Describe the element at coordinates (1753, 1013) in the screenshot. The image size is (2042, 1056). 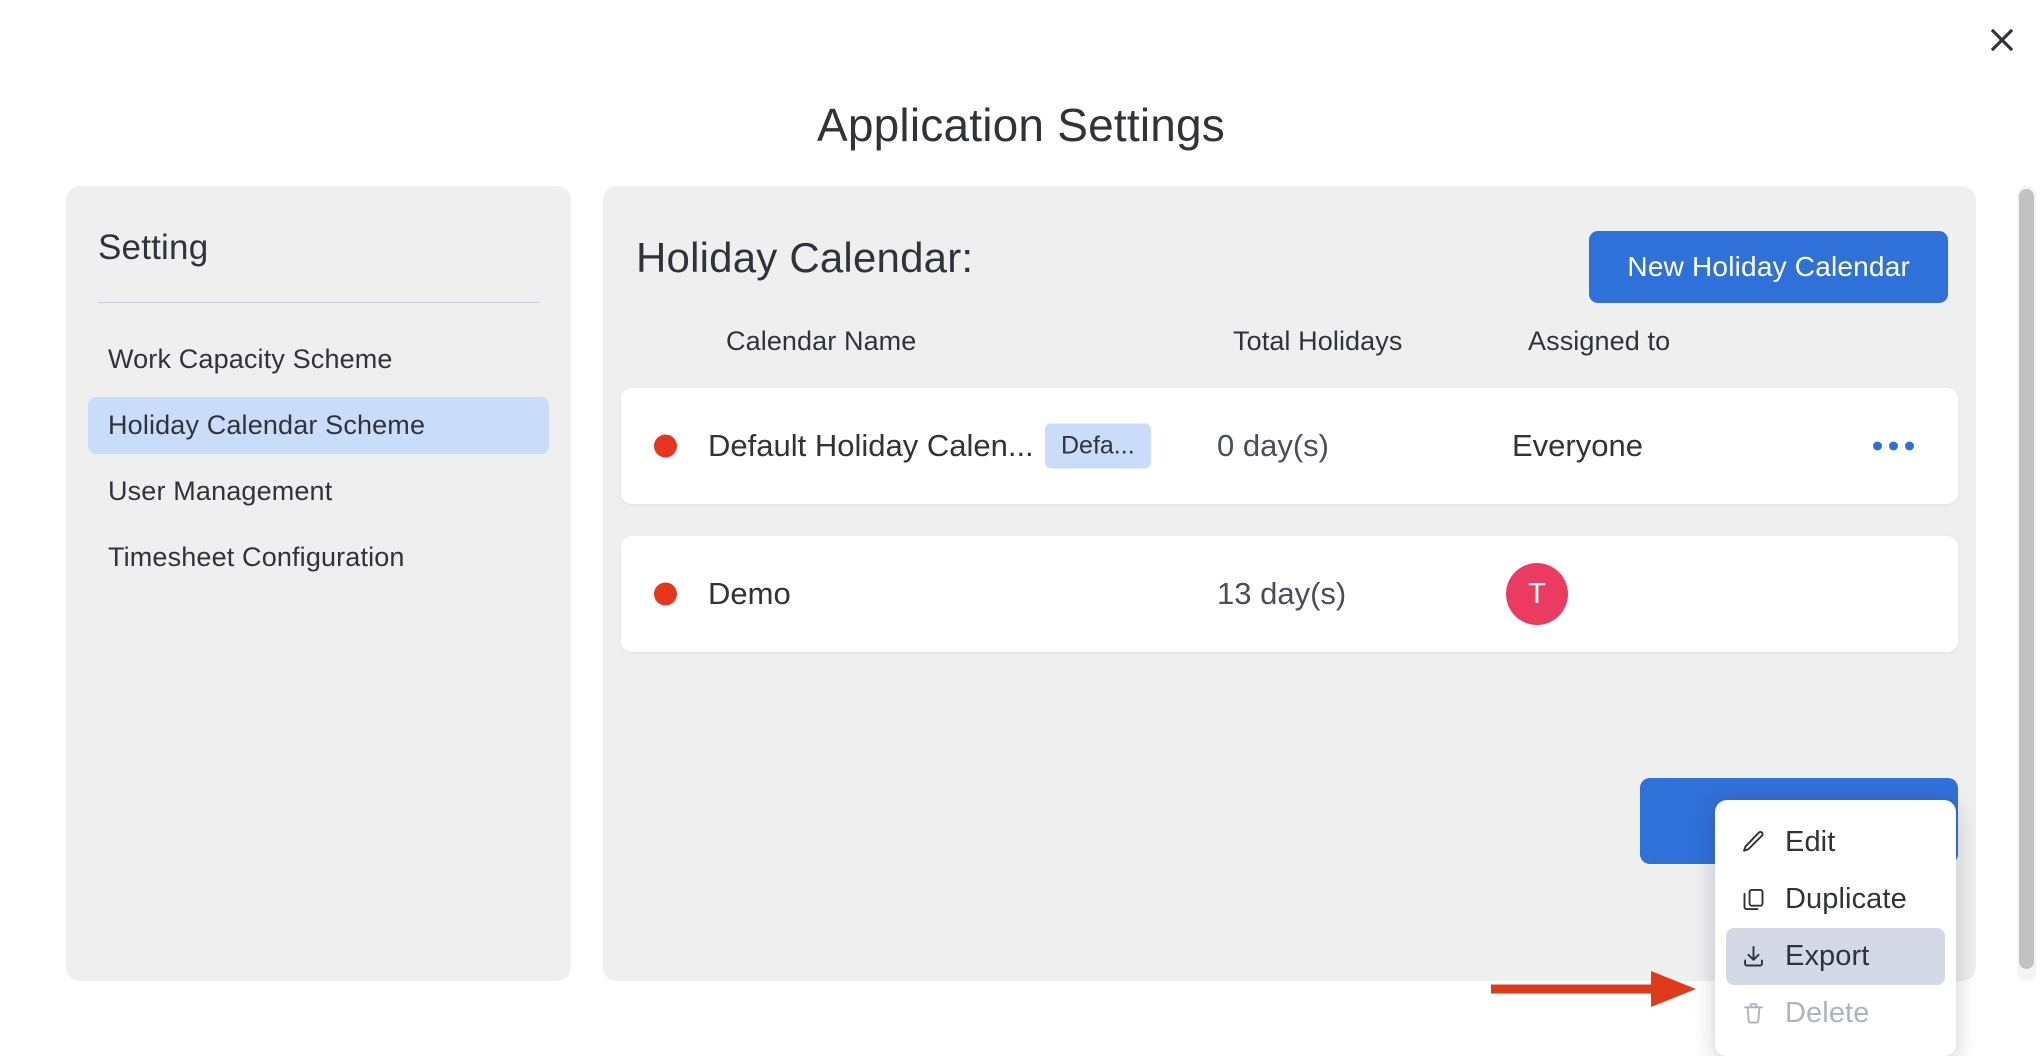
I see `trash-icon` at that location.